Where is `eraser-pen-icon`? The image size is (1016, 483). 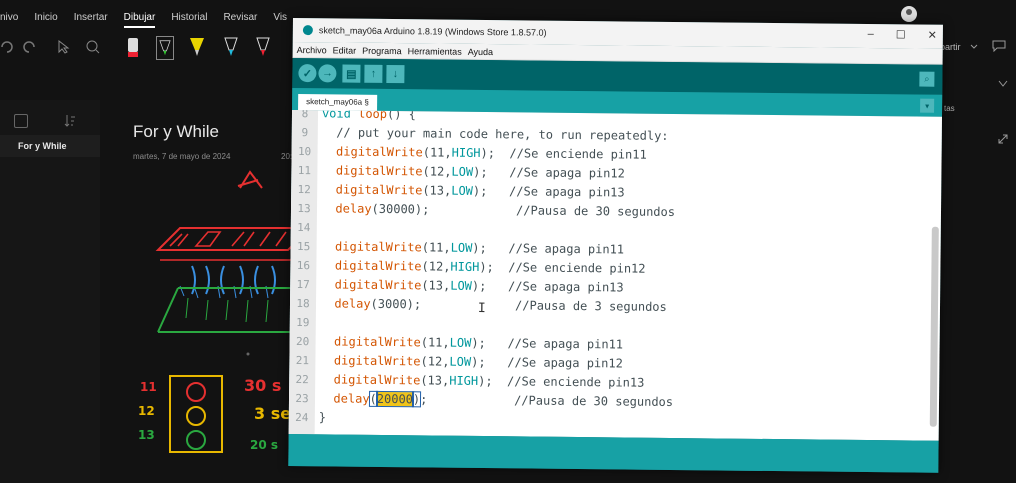 eraser-pen-icon is located at coordinates (133, 48).